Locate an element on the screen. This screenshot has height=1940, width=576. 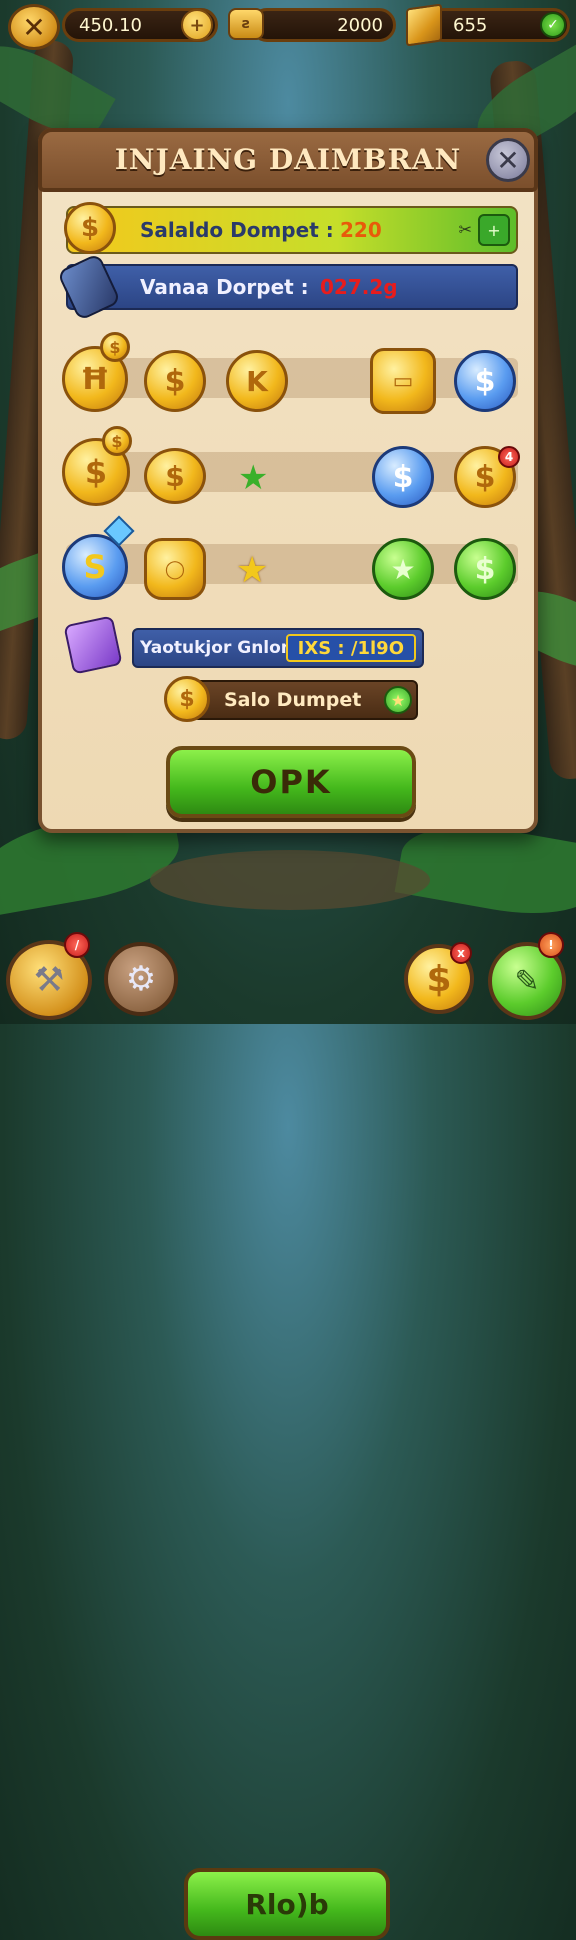
dirt-path is located at coordinates (290, 880).